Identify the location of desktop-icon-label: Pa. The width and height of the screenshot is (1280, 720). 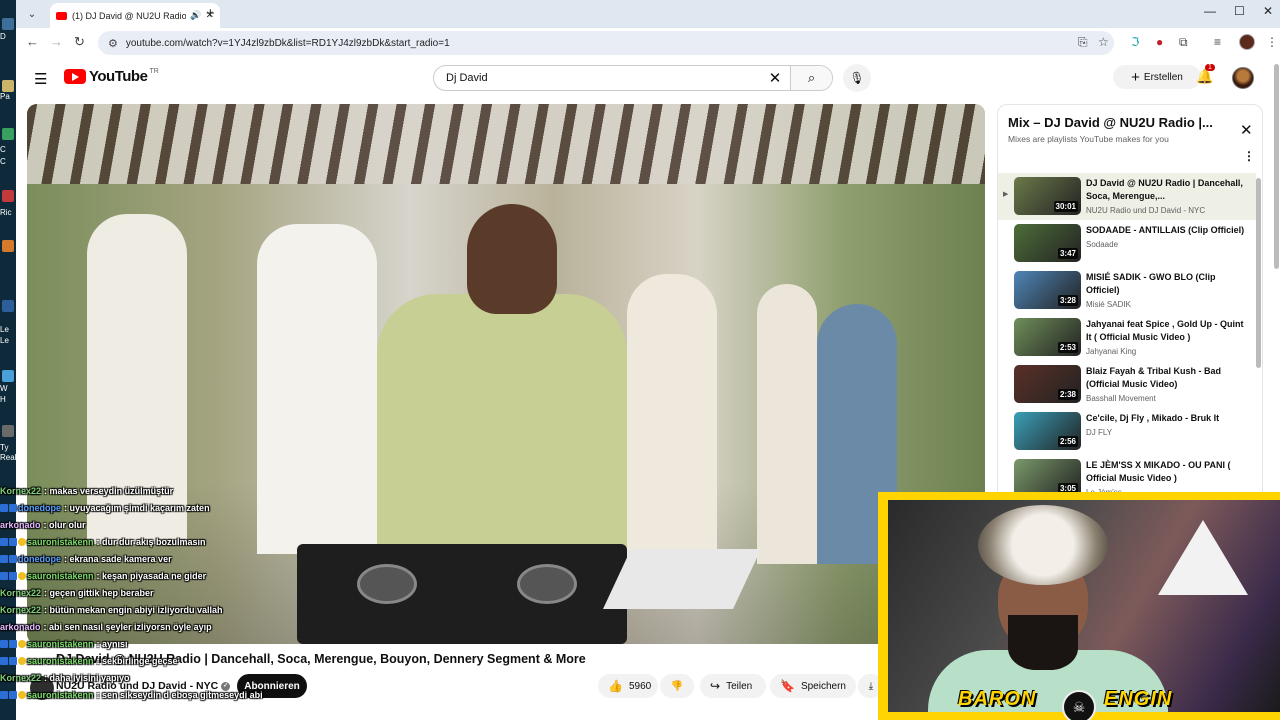
(5, 96).